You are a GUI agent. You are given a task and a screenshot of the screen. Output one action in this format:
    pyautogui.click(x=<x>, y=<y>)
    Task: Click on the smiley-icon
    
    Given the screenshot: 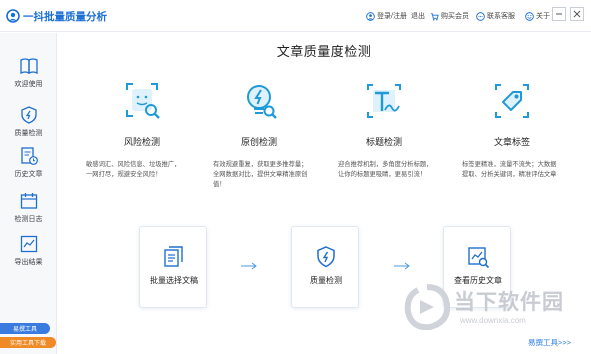 What is the action you would take?
    pyautogui.click(x=529, y=16)
    